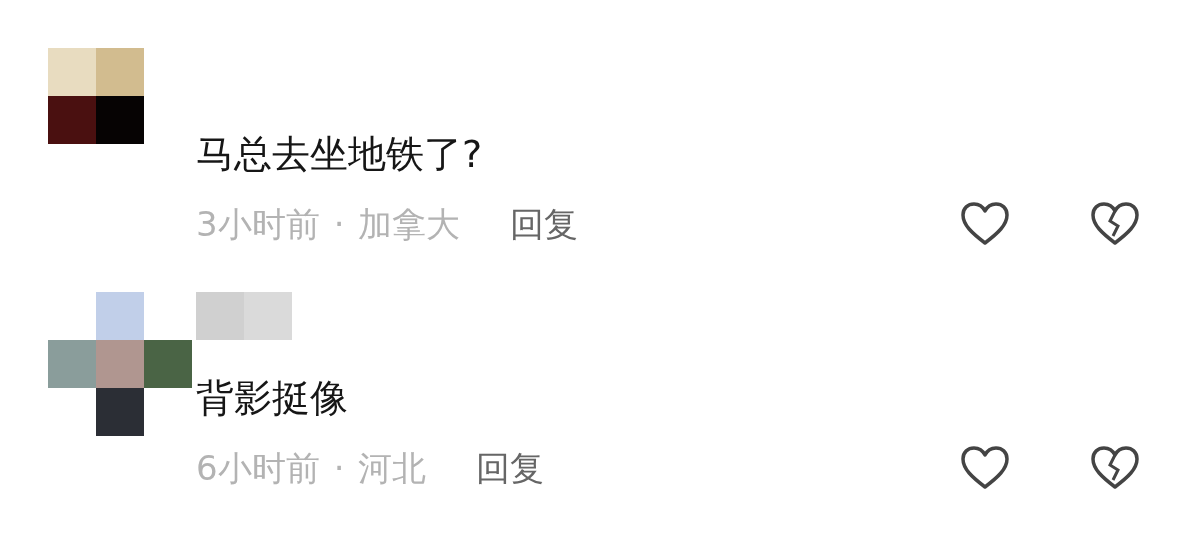 This screenshot has width=1200, height=547. Describe the element at coordinates (272, 398) in the screenshot. I see `comment-text: 背影挺像` at that location.